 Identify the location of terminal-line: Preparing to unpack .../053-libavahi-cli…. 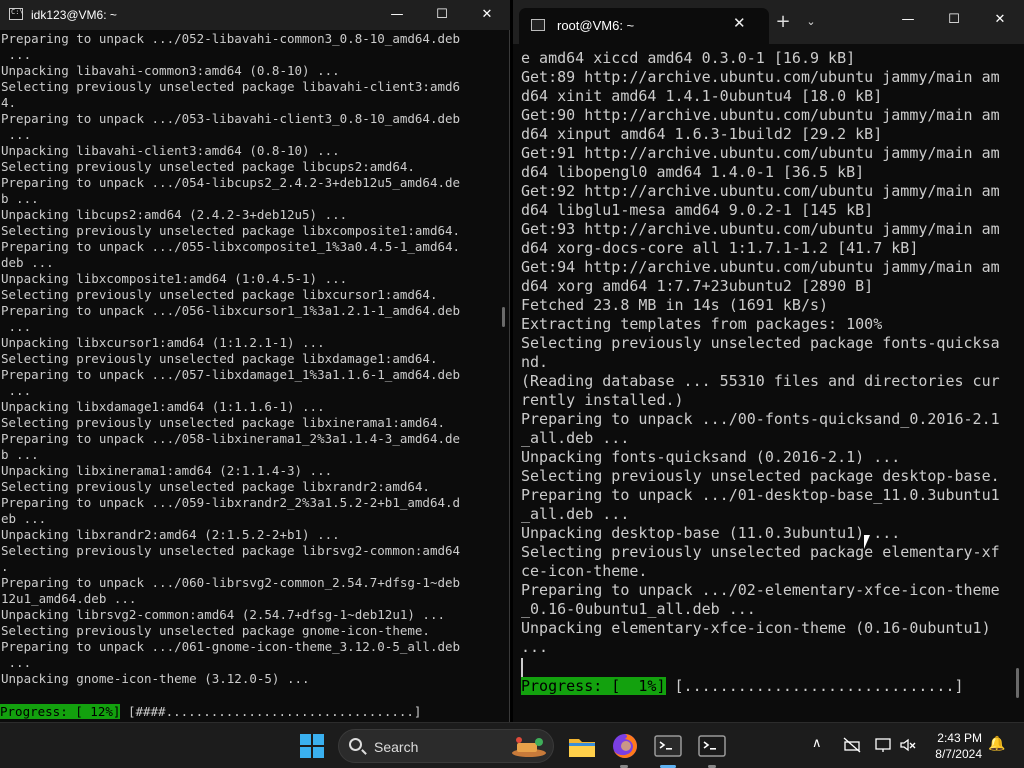
(231, 118).